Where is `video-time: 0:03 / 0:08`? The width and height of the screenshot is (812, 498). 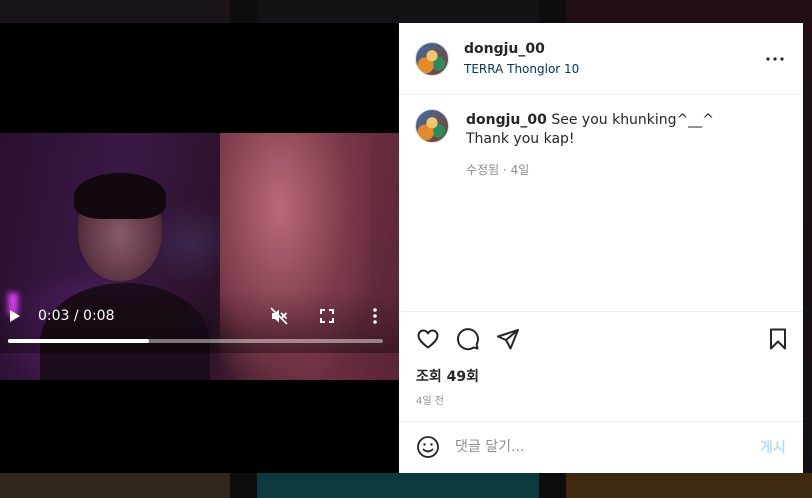 video-time: 0:03 / 0:08 is located at coordinates (76, 316).